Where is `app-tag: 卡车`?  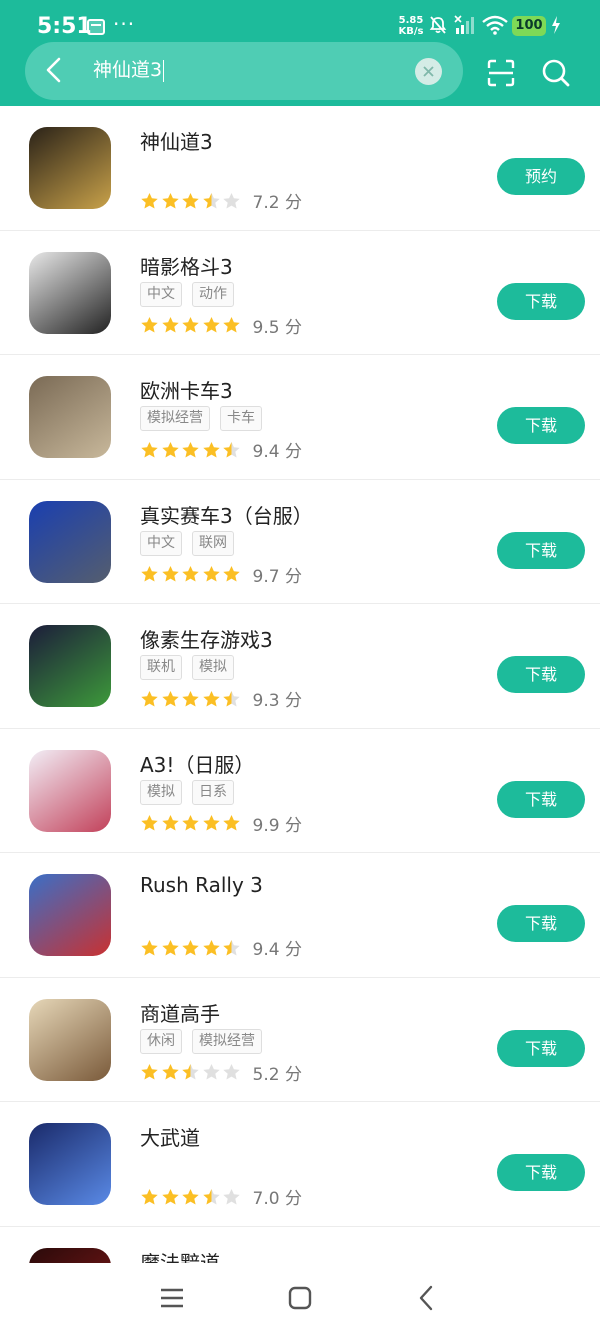
app-tag: 卡车 is located at coordinates (241, 418).